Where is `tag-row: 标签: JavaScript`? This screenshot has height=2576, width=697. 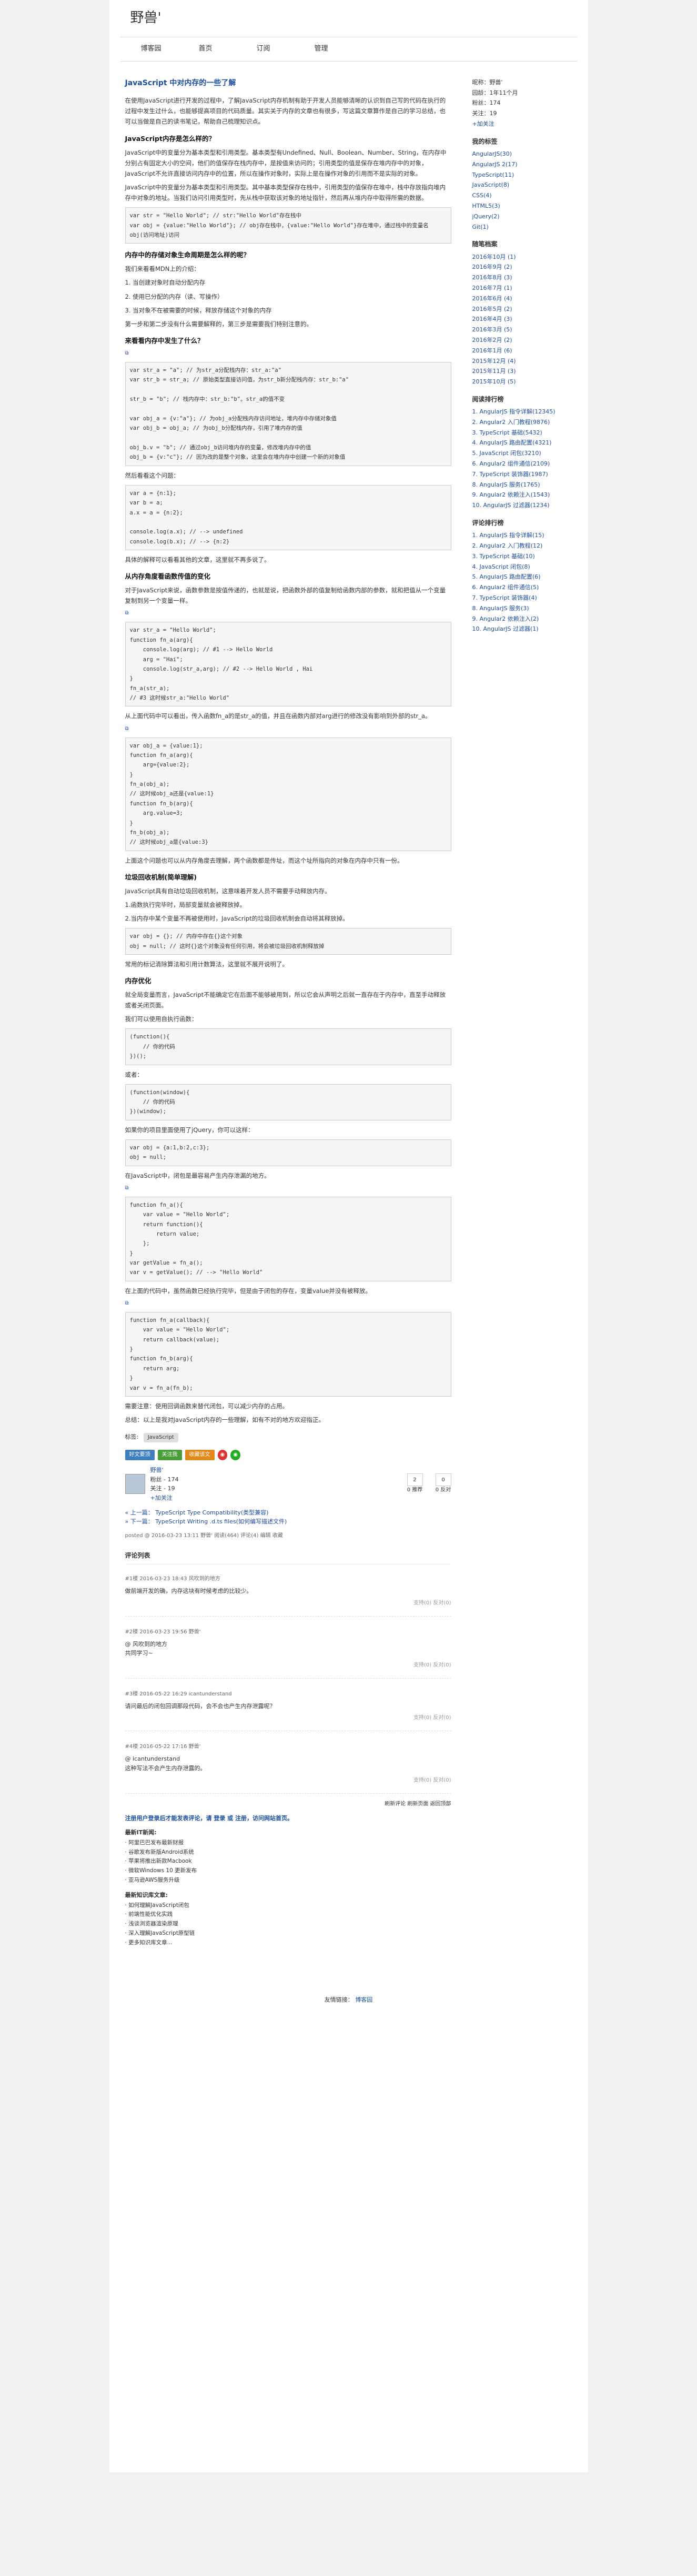 tag-row: 标签: JavaScript is located at coordinates (288, 1437).